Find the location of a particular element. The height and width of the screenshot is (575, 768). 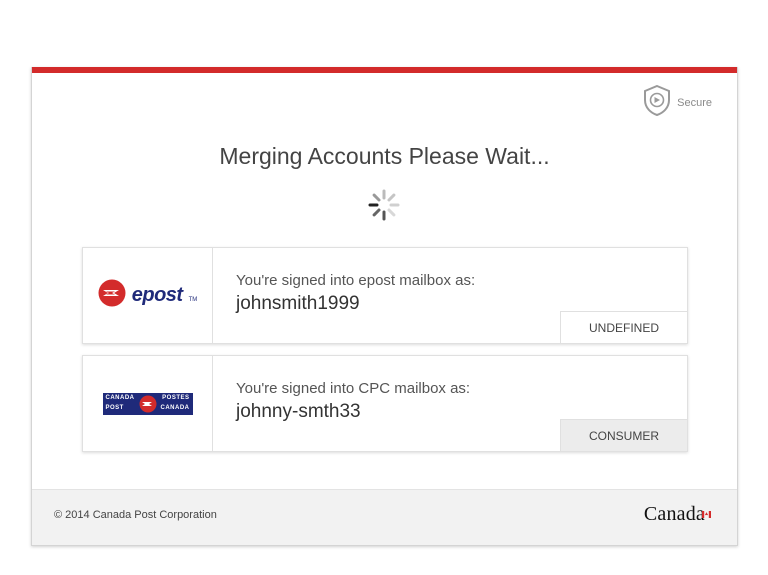

epost-eagle-icon is located at coordinates (112, 295).